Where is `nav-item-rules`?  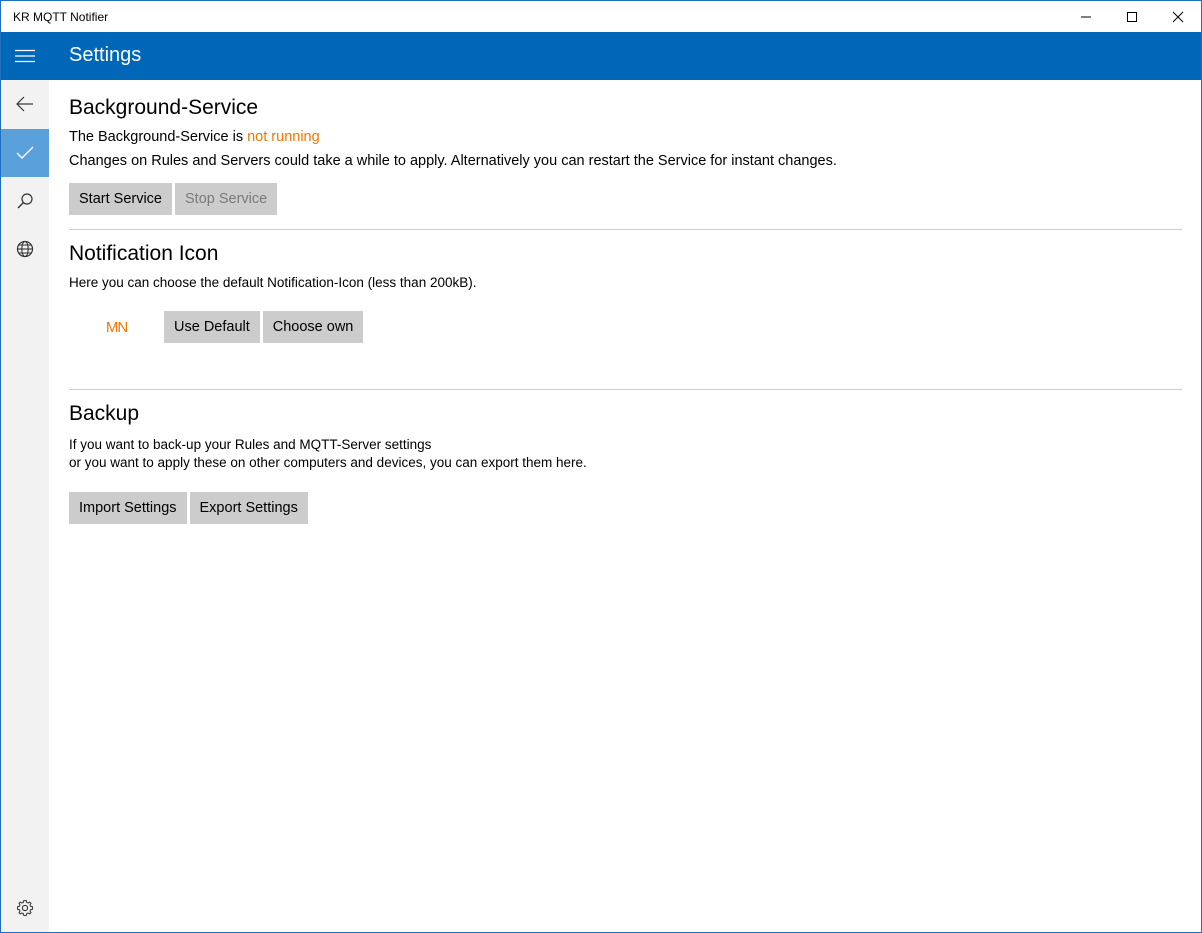
nav-item-rules is located at coordinates (25, 153).